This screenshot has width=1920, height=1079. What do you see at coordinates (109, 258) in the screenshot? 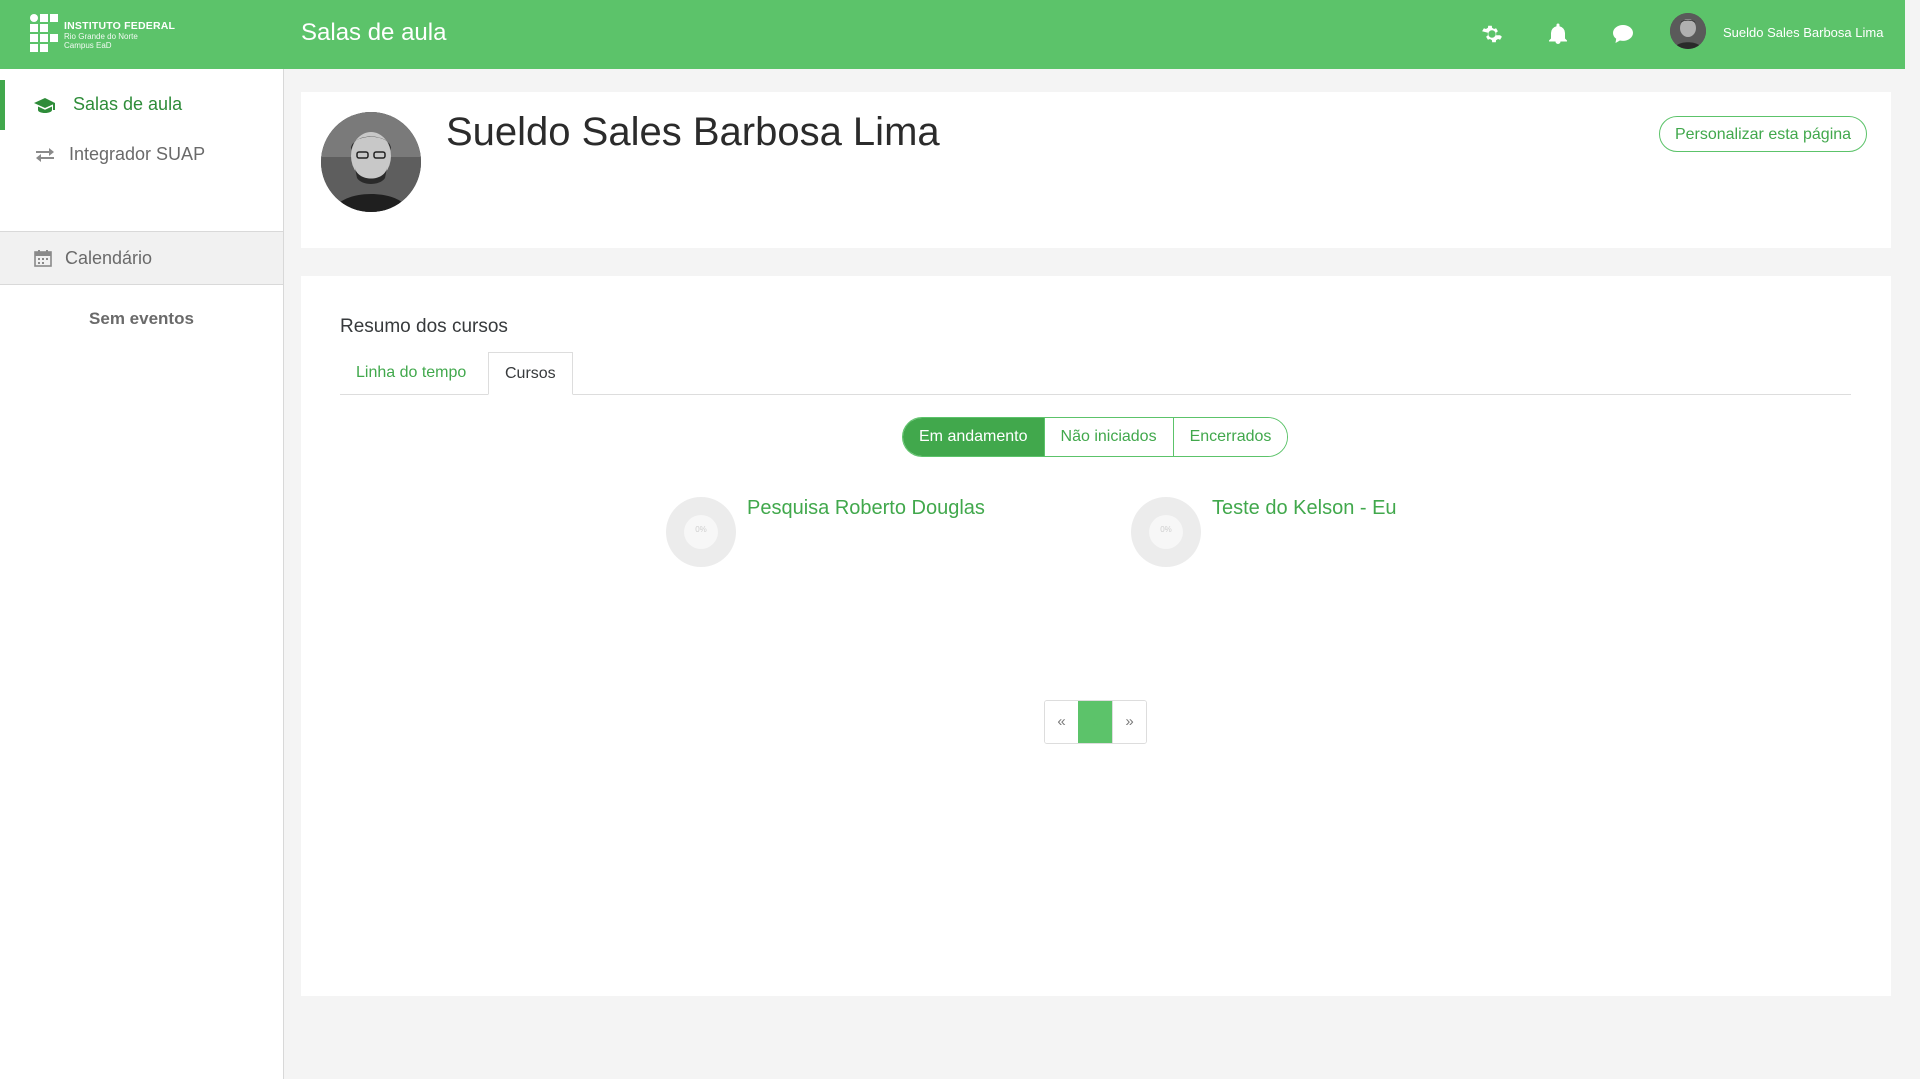
I see `calendar-label: Calendário` at bounding box center [109, 258].